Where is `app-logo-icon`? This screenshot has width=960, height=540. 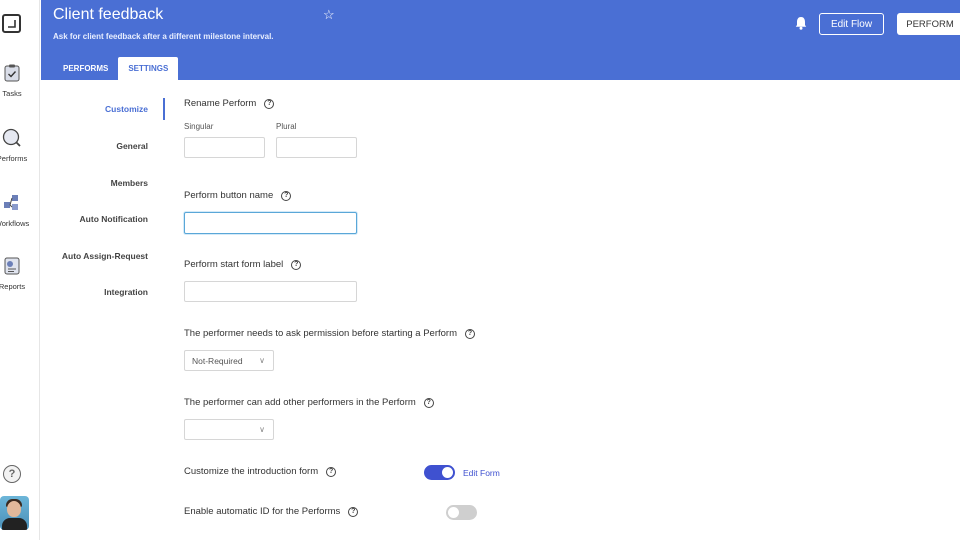
app-logo-icon is located at coordinates (11, 23).